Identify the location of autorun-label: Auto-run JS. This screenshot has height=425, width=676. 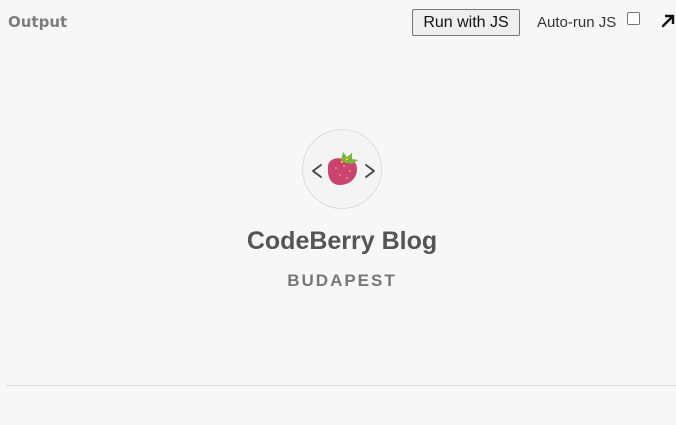
(577, 22).